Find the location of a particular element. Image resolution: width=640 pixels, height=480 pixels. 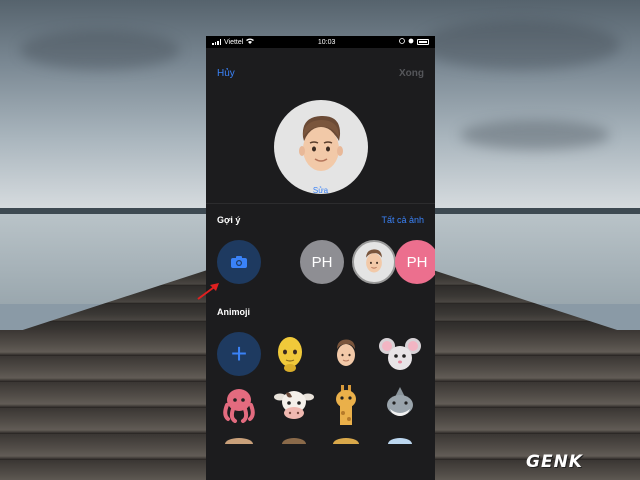

animoji-memoji is located at coordinates (346, 354).